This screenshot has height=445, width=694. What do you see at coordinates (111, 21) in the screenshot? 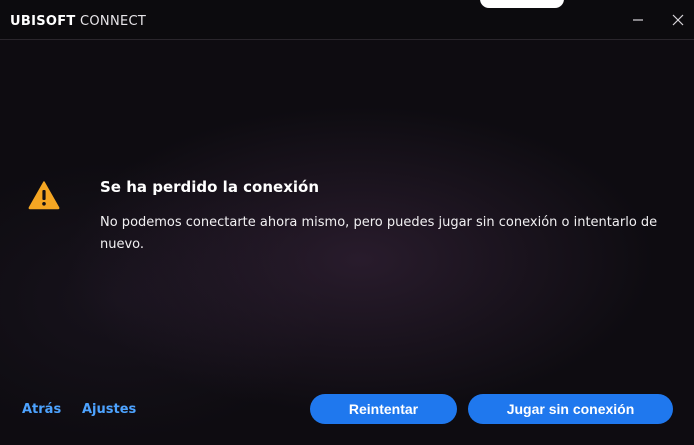
I see `brand-name-light: CONNECT` at bounding box center [111, 21].